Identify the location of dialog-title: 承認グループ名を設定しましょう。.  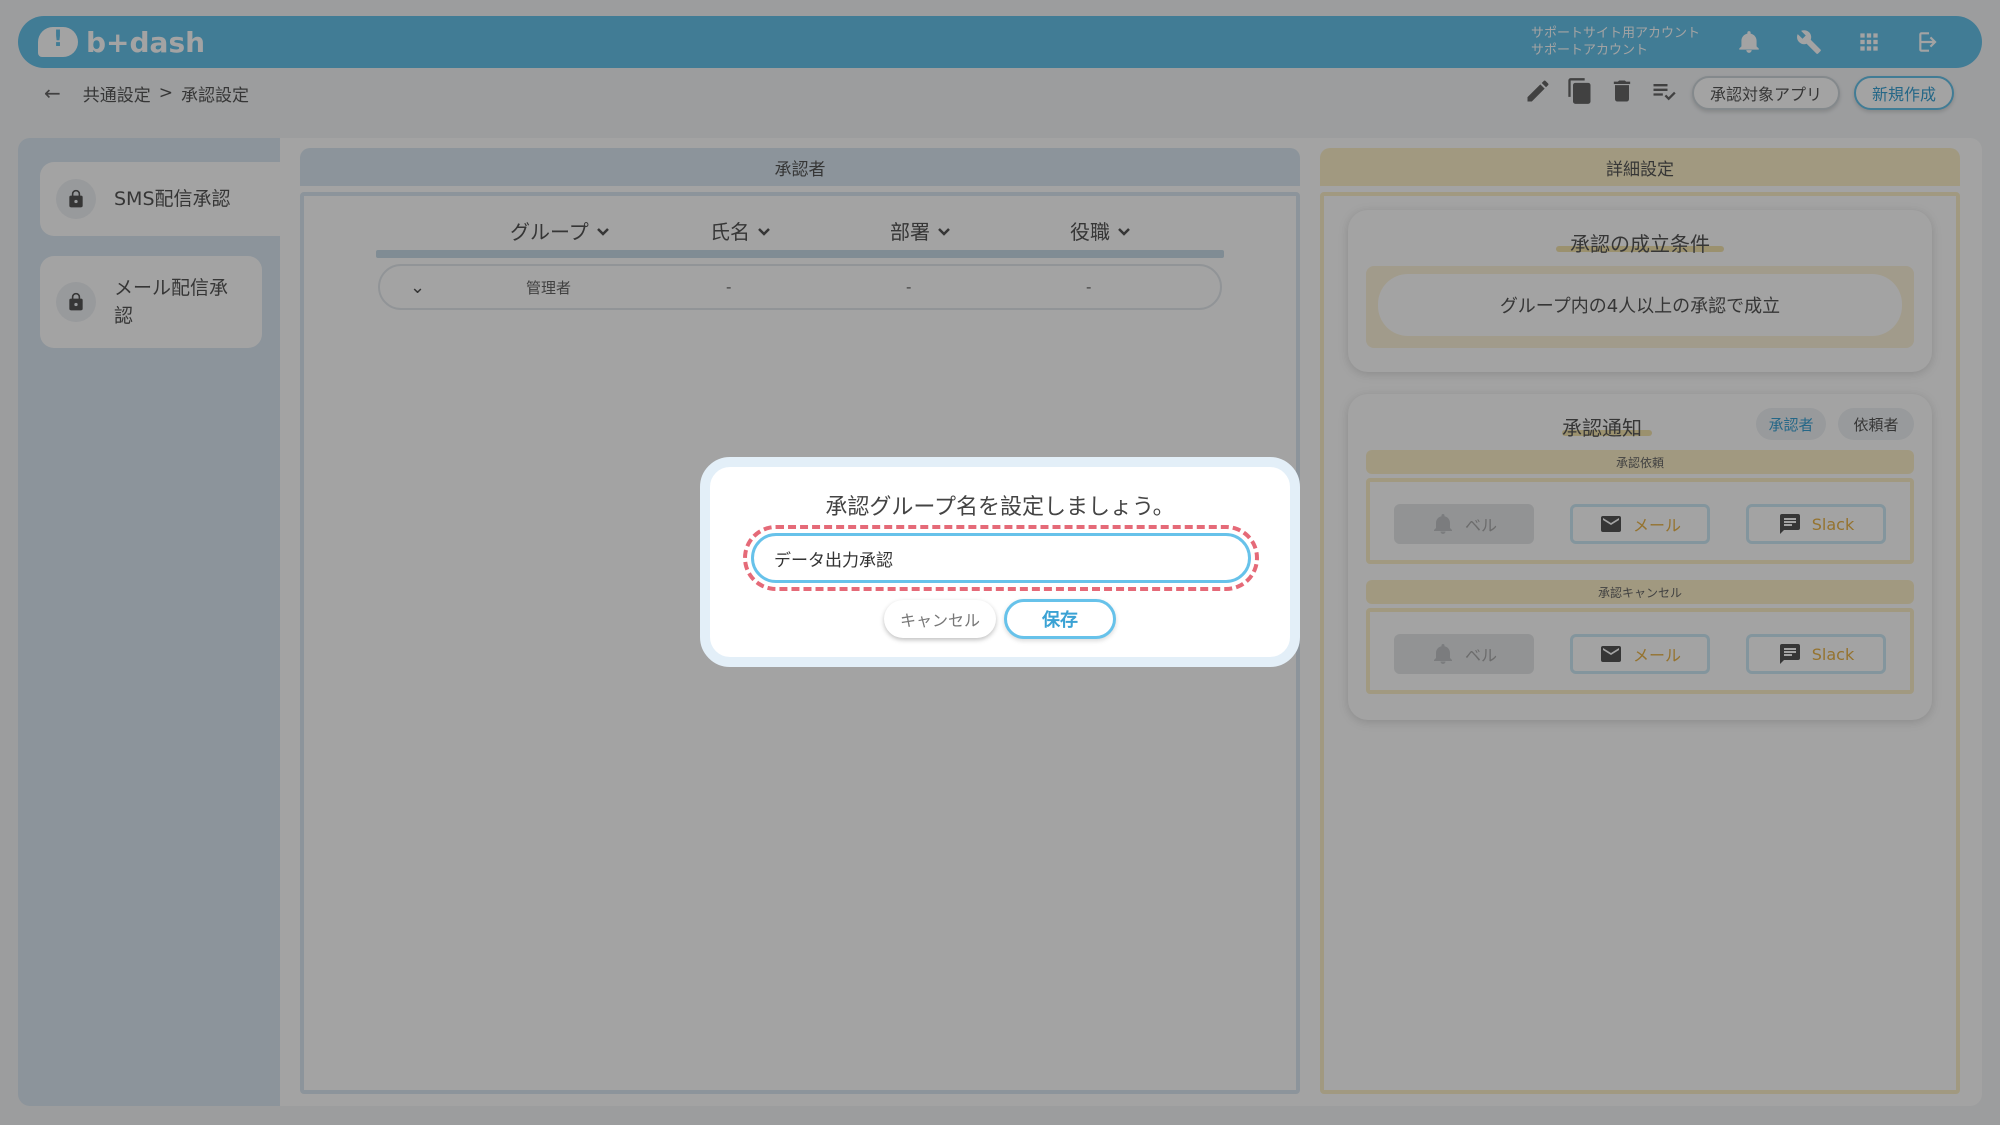
(1000, 507).